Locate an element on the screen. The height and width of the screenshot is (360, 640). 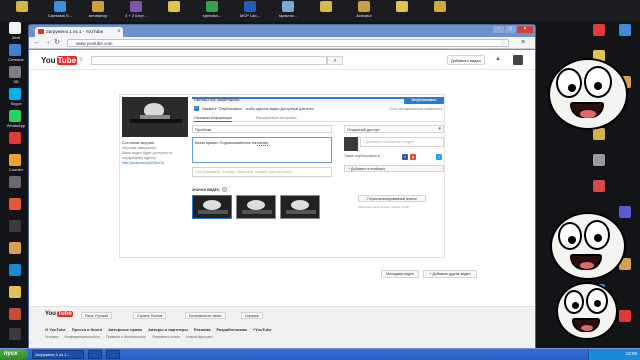
google-plus-icon: g is located at coordinates (413, 157).